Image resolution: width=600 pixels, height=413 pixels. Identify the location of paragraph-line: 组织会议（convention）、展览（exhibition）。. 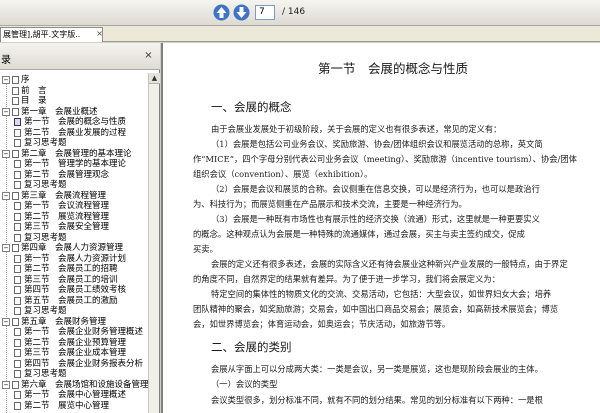
(283, 174).